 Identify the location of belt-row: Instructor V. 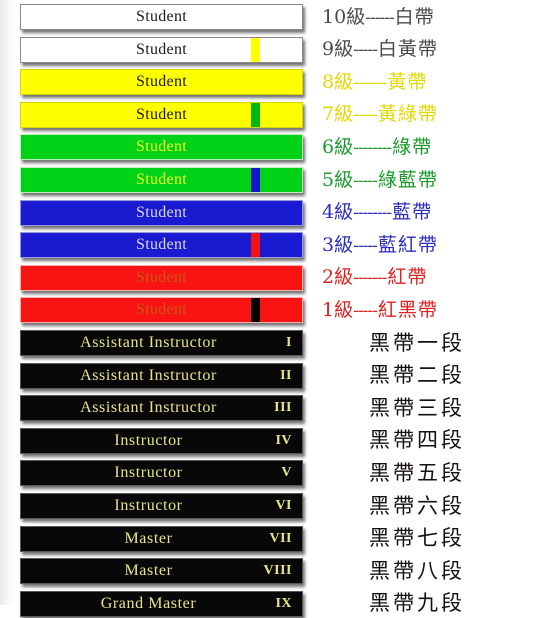
(161, 473).